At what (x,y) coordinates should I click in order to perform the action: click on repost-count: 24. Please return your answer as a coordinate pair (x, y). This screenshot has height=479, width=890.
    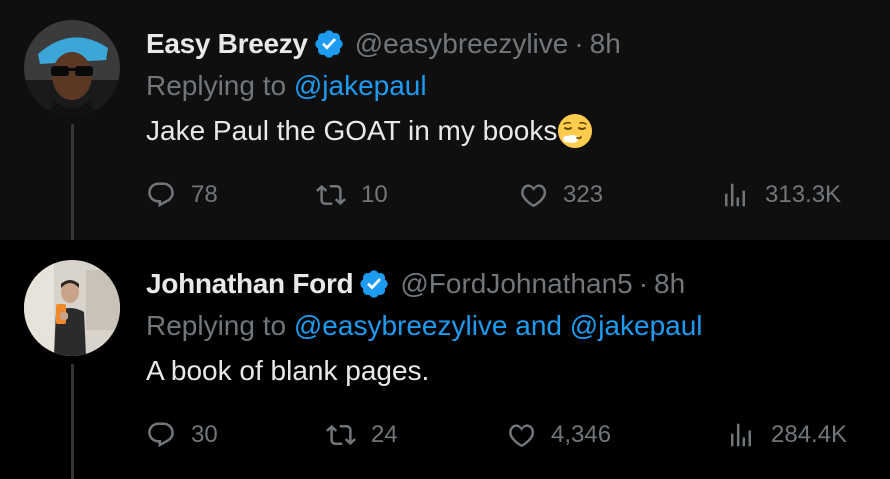
    Looking at the image, I should click on (384, 434).